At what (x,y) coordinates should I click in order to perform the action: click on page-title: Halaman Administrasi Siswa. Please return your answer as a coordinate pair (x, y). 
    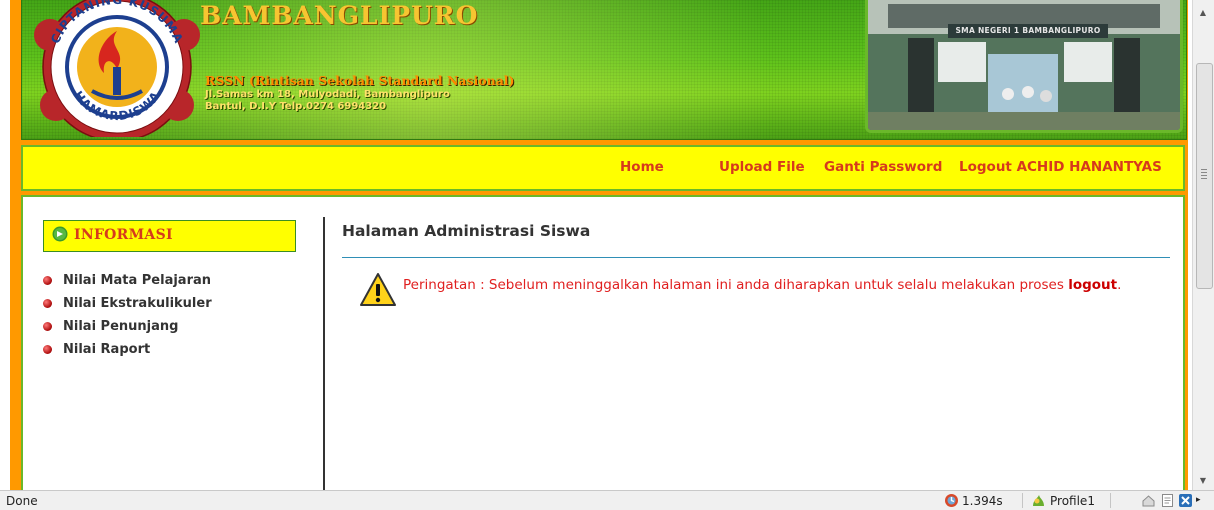
    Looking at the image, I should click on (466, 231).